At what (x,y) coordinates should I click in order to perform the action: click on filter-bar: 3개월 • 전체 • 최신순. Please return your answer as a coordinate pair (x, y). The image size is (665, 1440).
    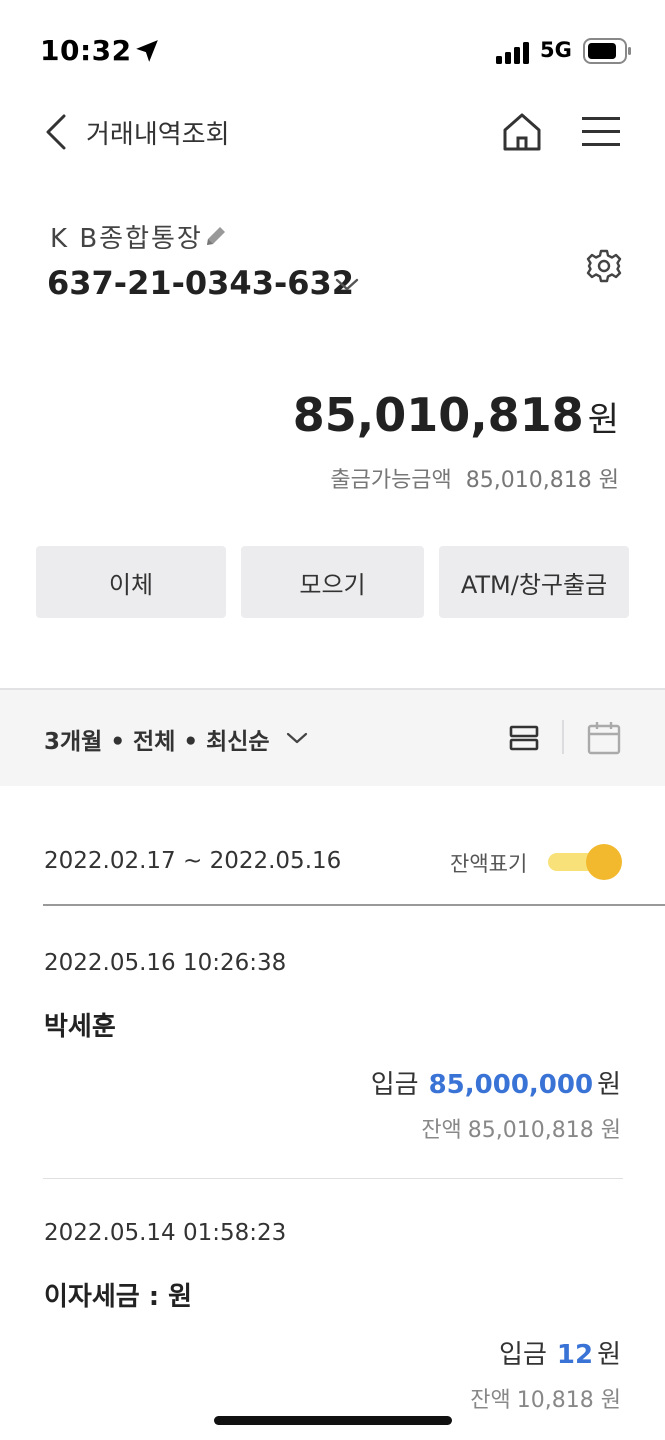
    Looking at the image, I should click on (332, 738).